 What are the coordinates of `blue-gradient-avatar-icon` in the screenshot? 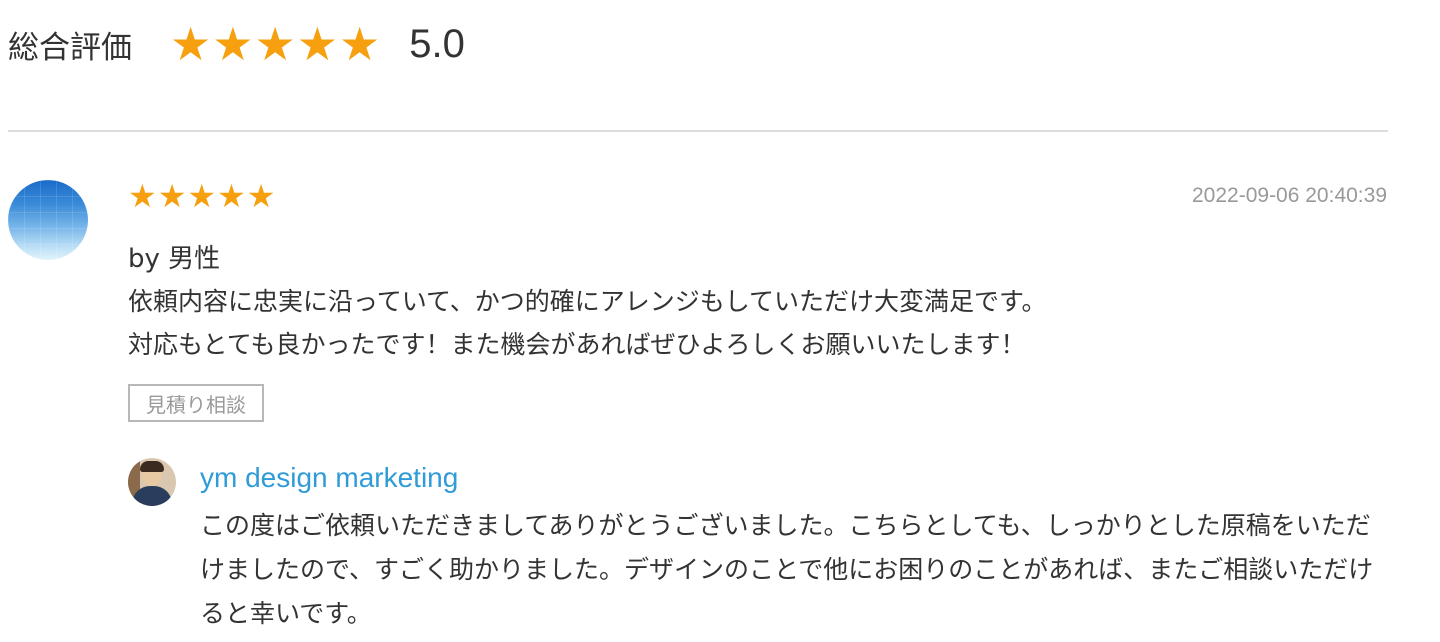 It's located at (48, 220).